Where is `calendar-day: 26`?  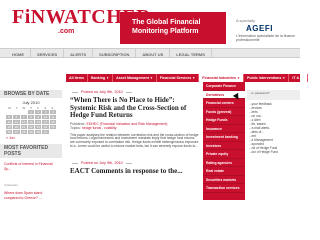
calendar-day: 26 is located at coordinates (9, 132).